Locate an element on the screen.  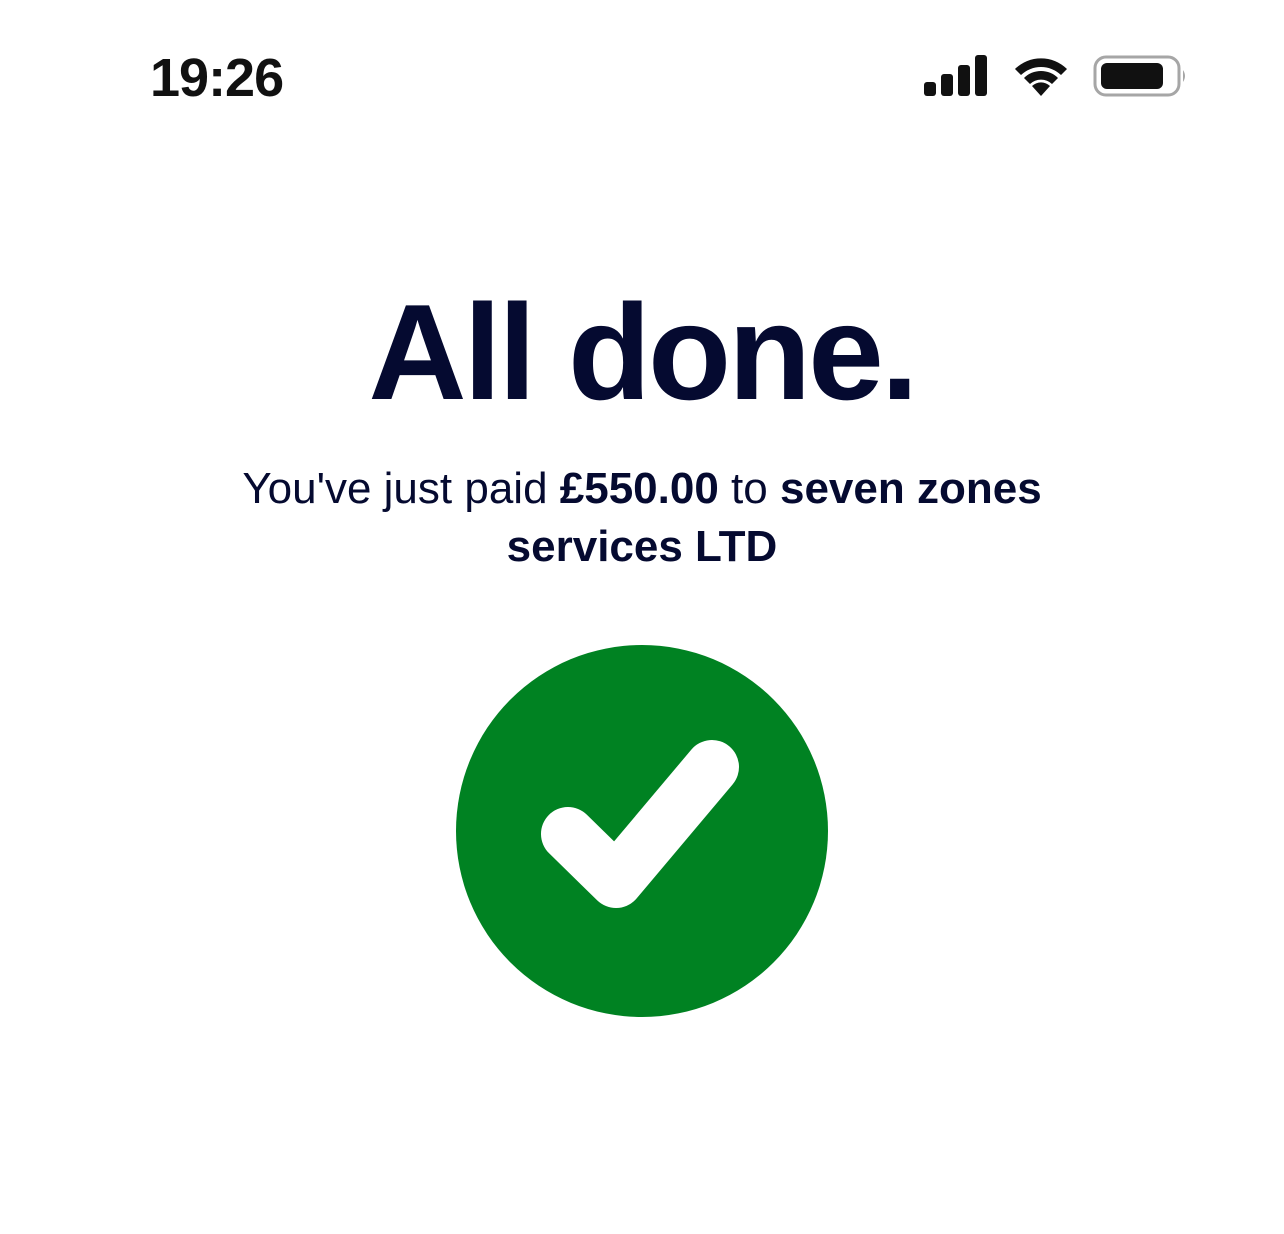
page-title: All done. is located at coordinates (643, 352).